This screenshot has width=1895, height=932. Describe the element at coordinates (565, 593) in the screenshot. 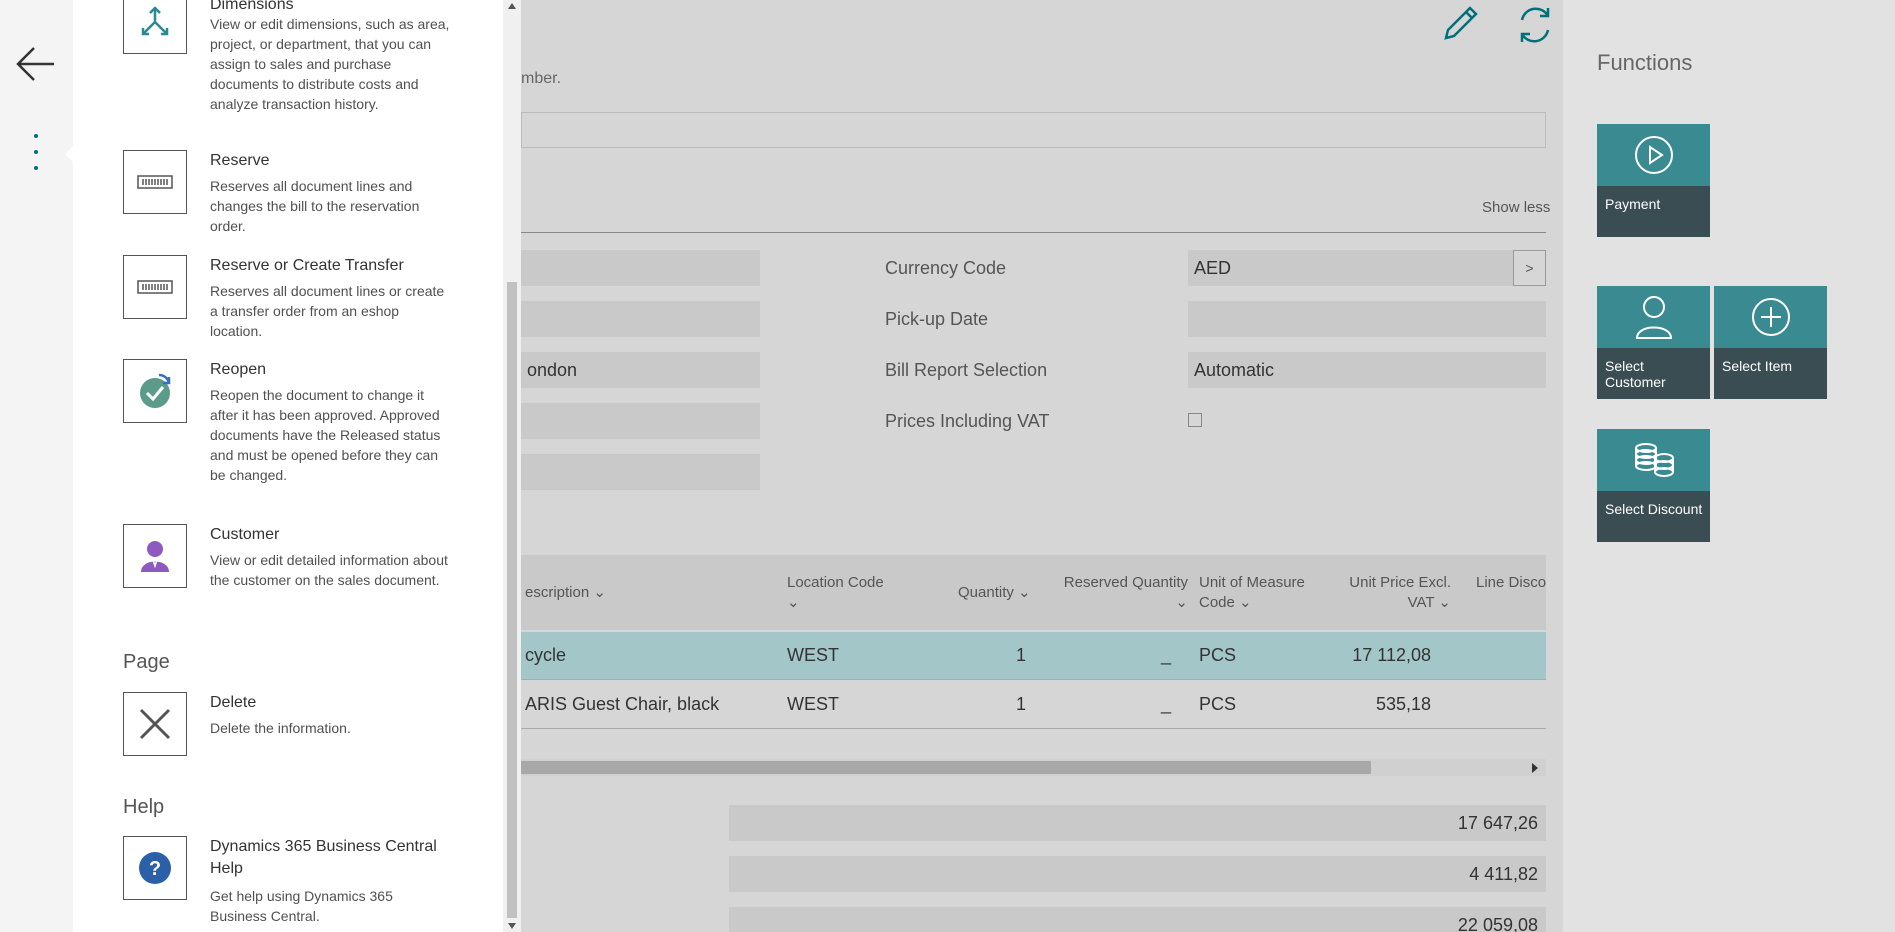

I see `col-description: escription ⌄` at that location.